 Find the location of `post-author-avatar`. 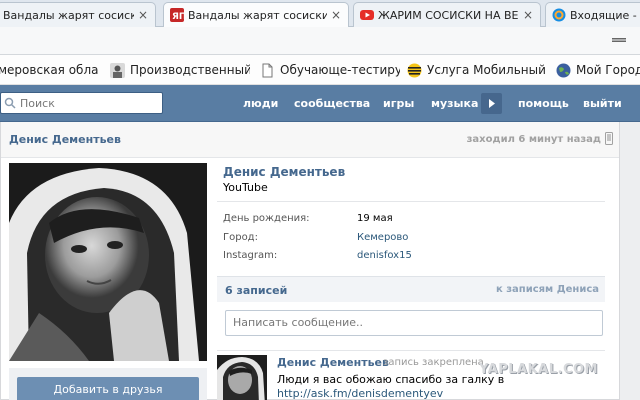

post-author-avatar is located at coordinates (242, 377).